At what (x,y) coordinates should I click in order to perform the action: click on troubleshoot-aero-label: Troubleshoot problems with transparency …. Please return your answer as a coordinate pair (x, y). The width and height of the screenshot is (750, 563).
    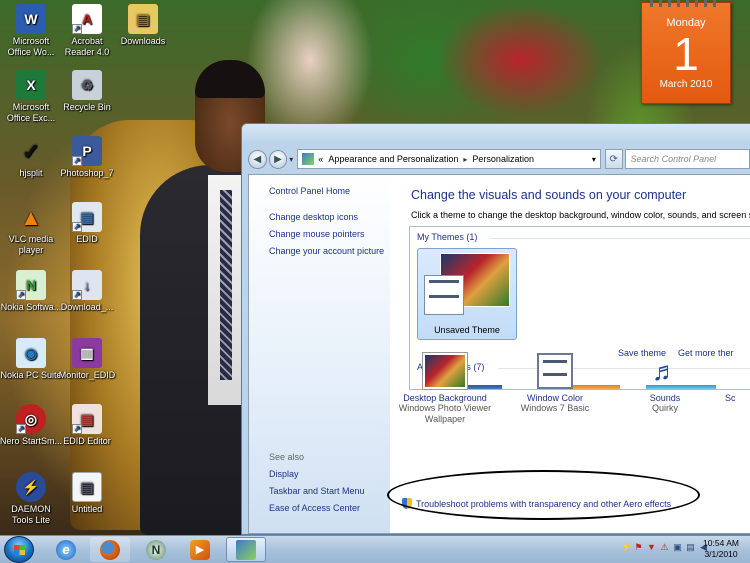
    Looking at the image, I should click on (544, 503).